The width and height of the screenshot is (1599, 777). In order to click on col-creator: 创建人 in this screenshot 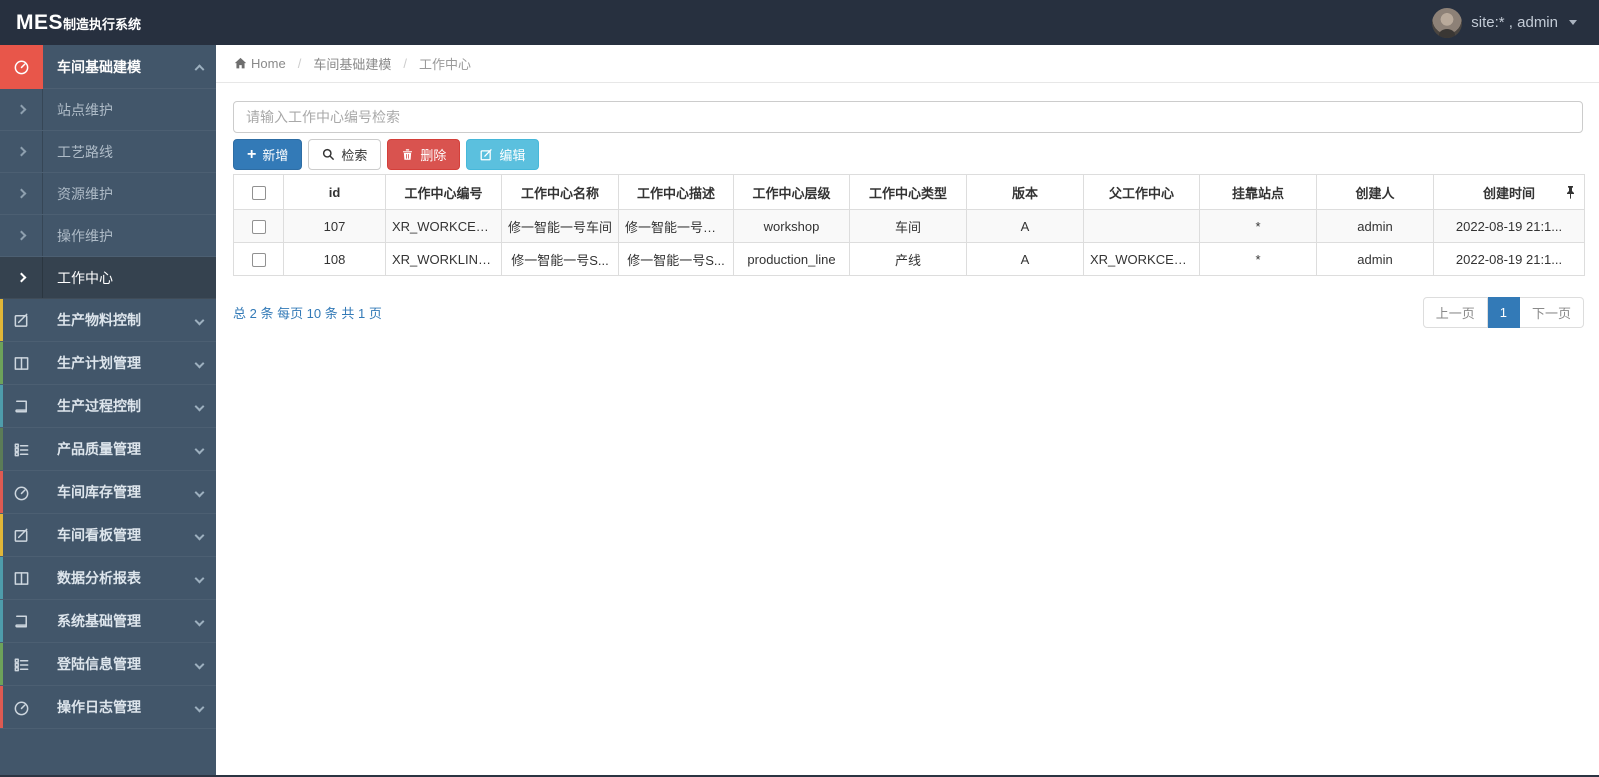, I will do `click(1375, 192)`.